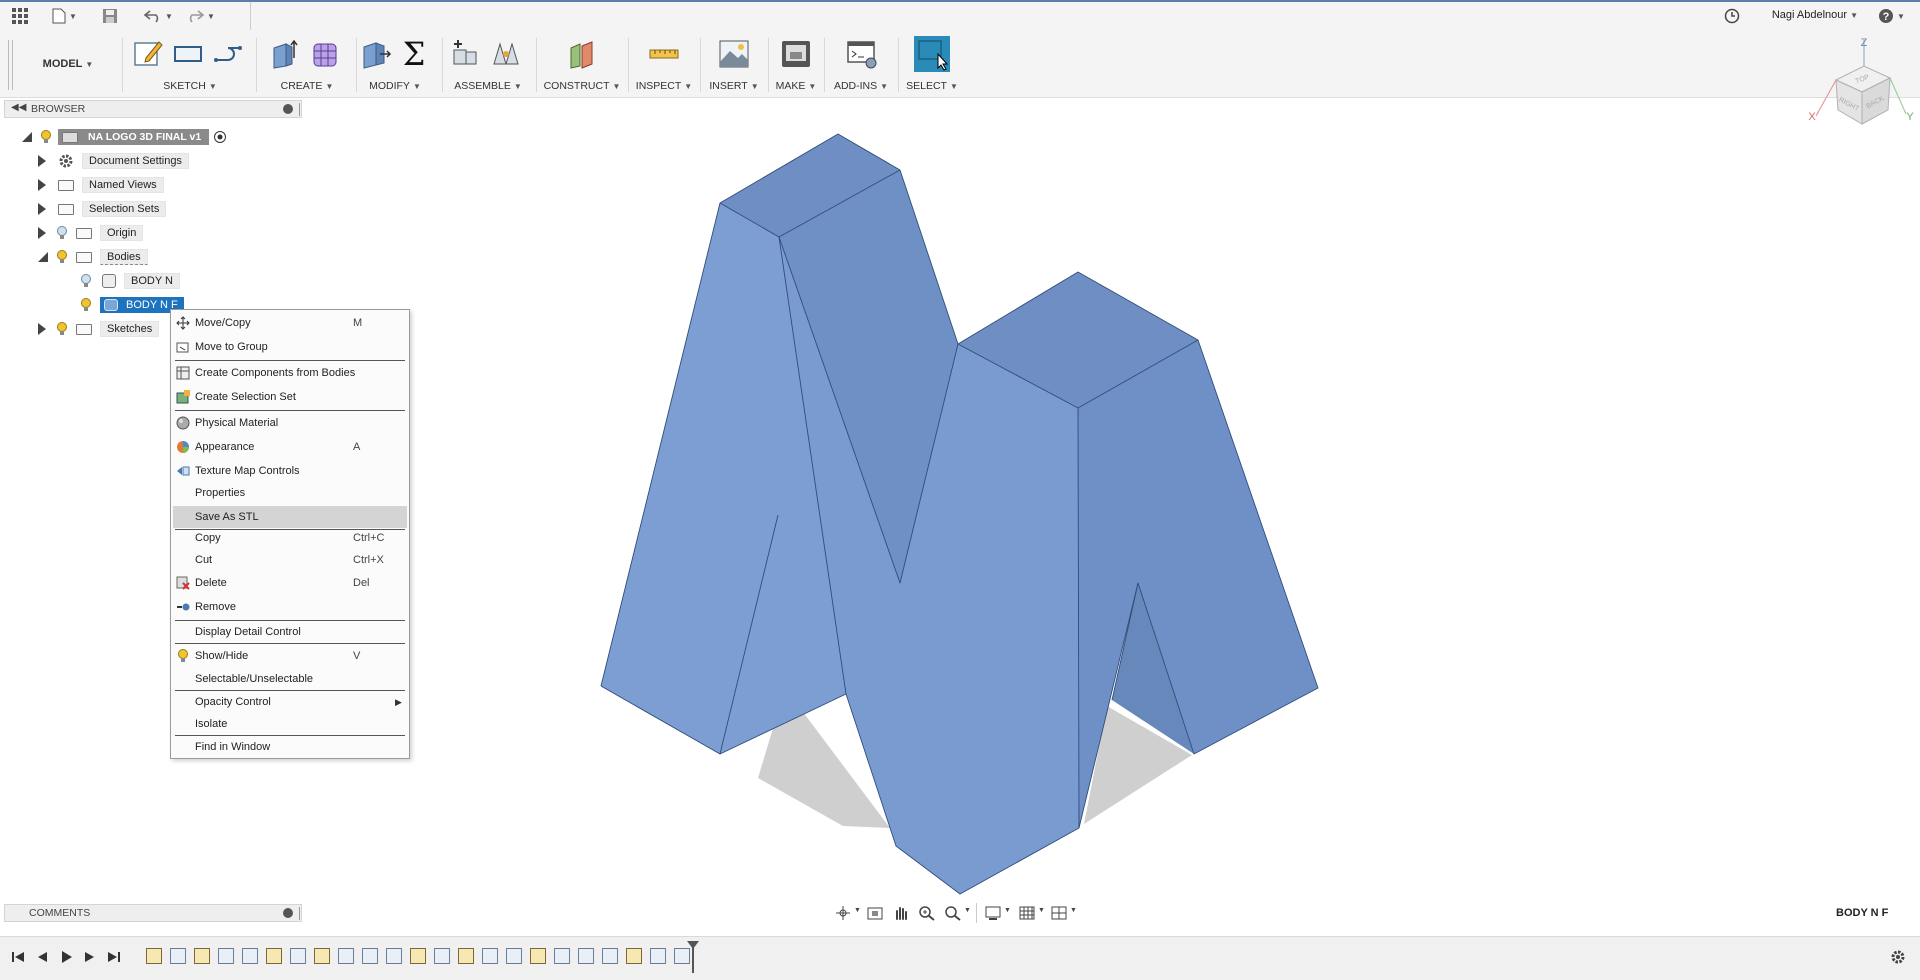  I want to click on menu-item-create-selection-set: Create Selection Set, so click(290, 397).